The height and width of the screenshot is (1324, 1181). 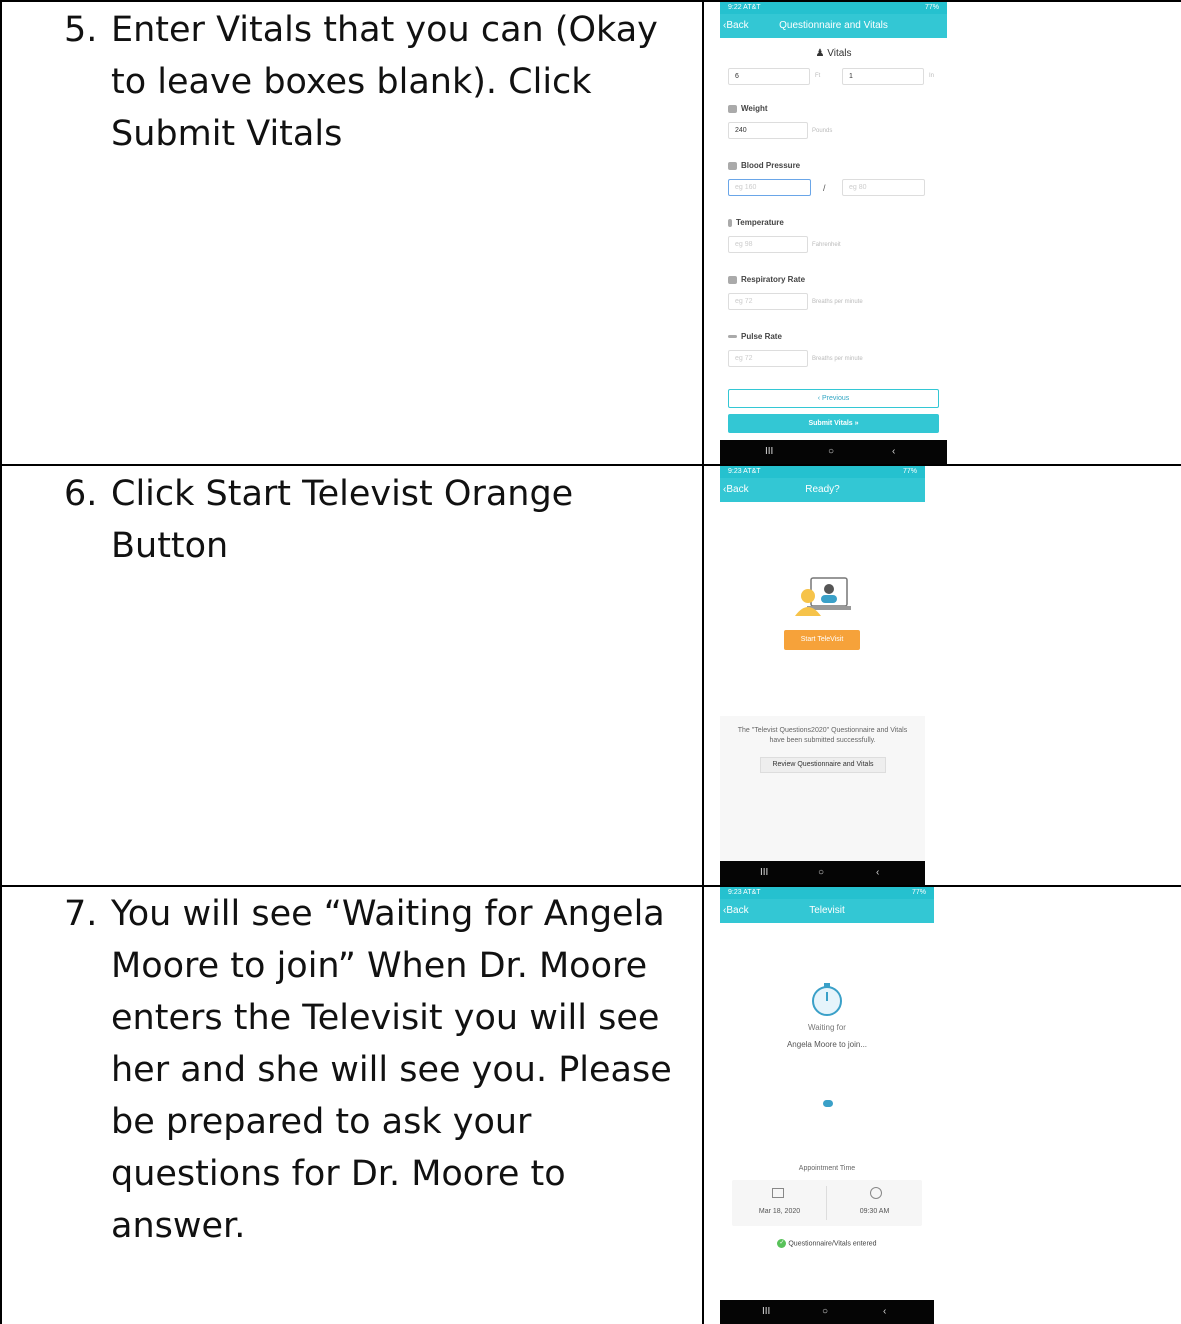 I want to click on person-icon: ♟, so click(x=820, y=53).